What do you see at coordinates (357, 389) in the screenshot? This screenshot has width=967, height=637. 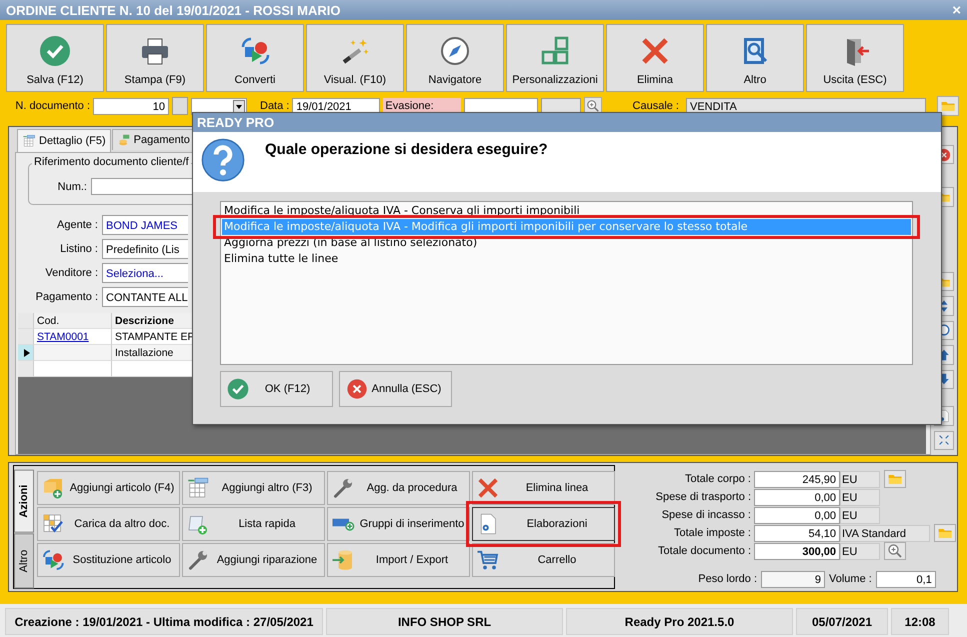 I see `cancel-icon` at bounding box center [357, 389].